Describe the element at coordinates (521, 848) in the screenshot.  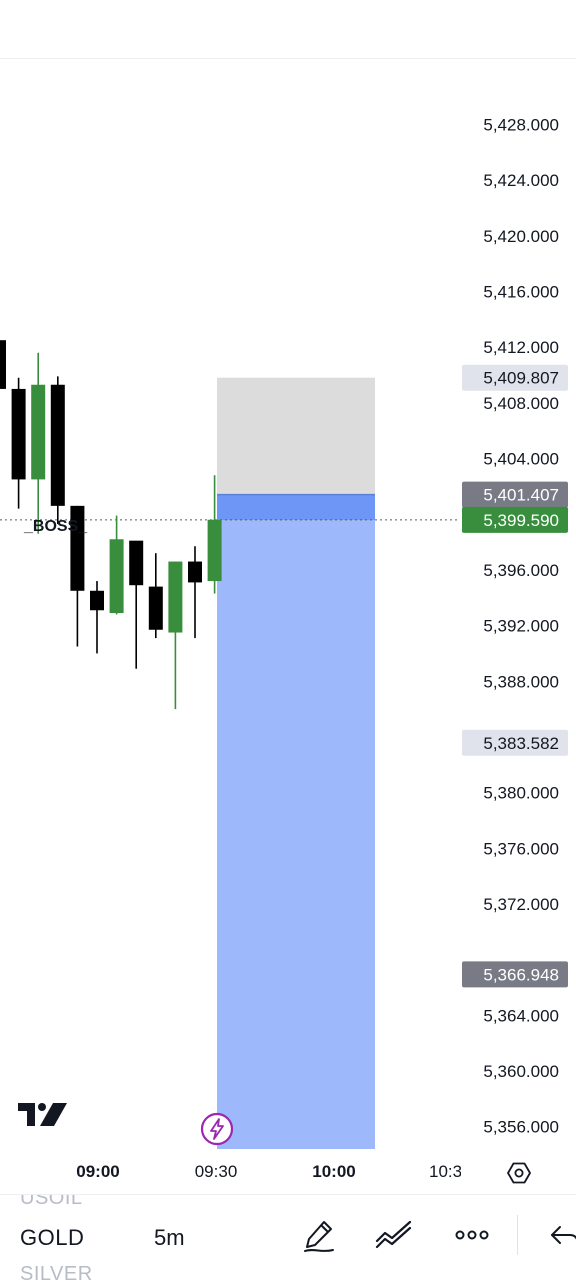
I see `price-tick-label: 5,376.000` at that location.